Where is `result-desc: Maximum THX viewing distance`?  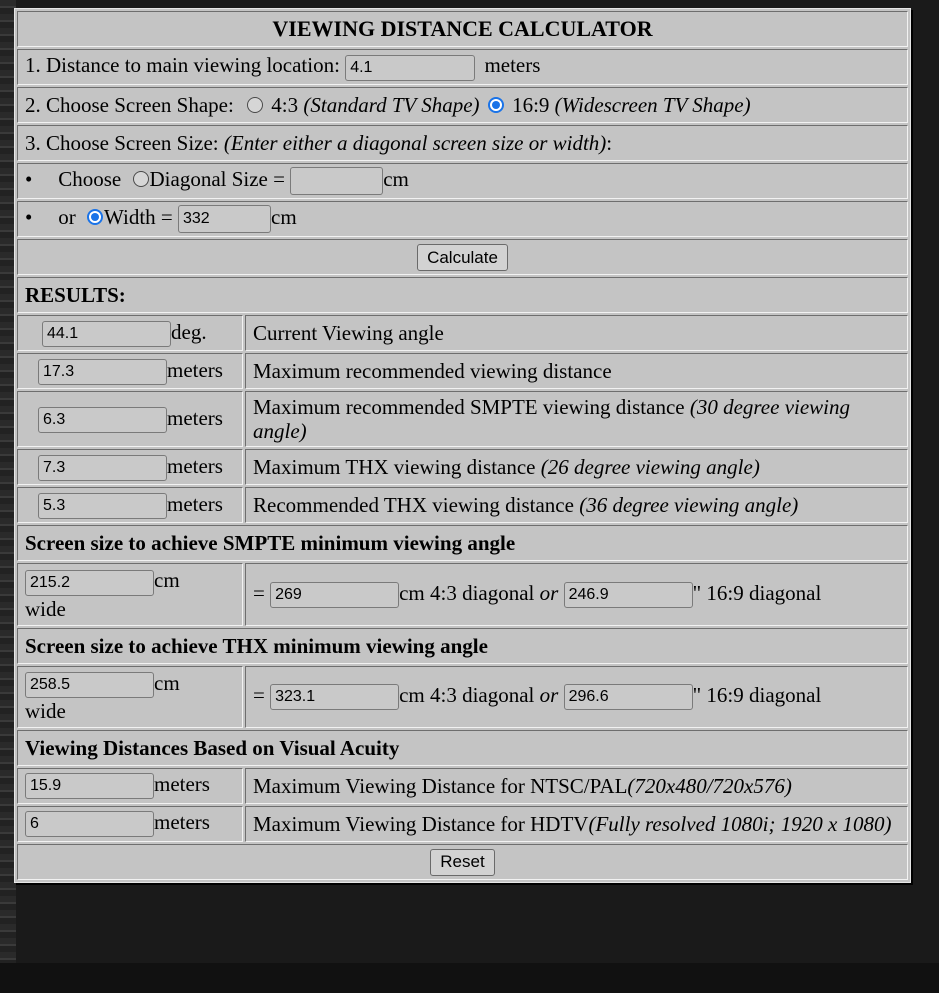
result-desc: Maximum THX viewing distance is located at coordinates (394, 467).